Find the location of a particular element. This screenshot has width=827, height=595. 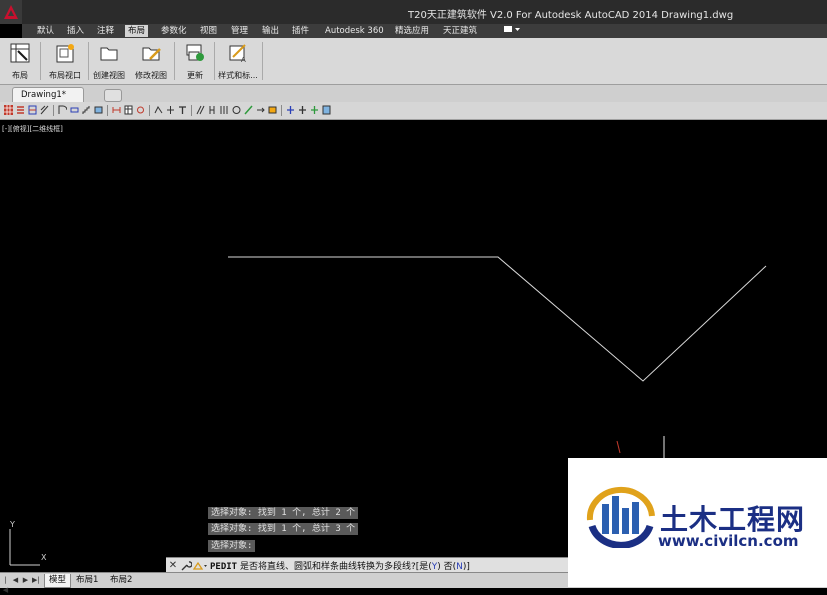

tab-view: 视图 is located at coordinates (208, 31).